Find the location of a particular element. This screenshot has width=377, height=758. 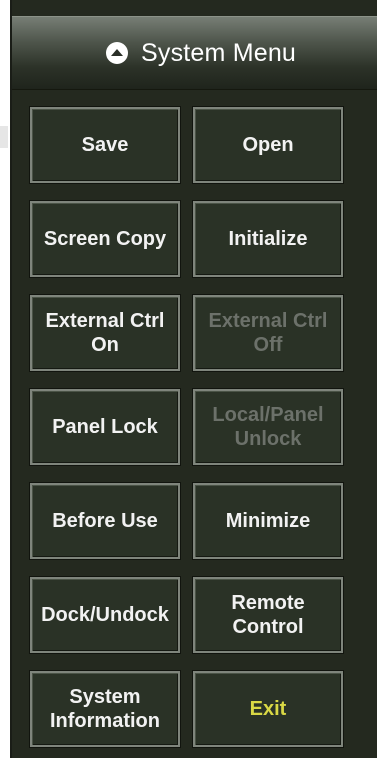

initialize-button: Initialize is located at coordinates (268, 239).